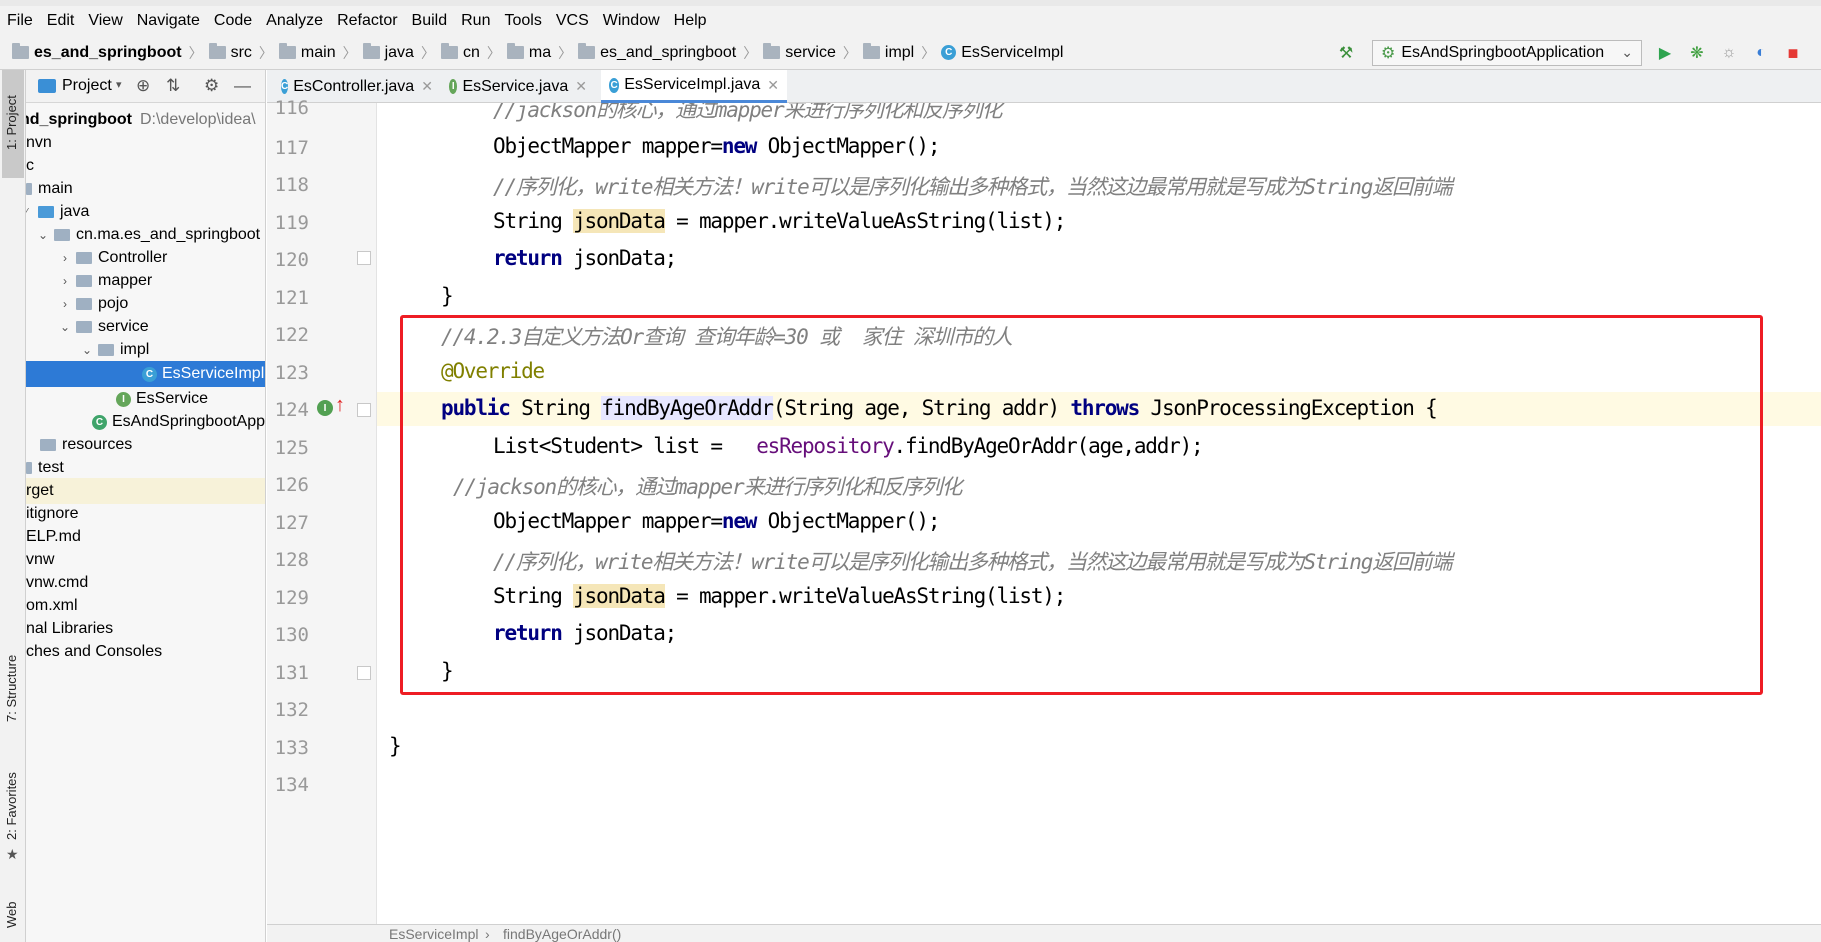 This screenshot has width=1821, height=942. What do you see at coordinates (398, 53) in the screenshot?
I see `breadcrumb-item: java 〉` at bounding box center [398, 53].